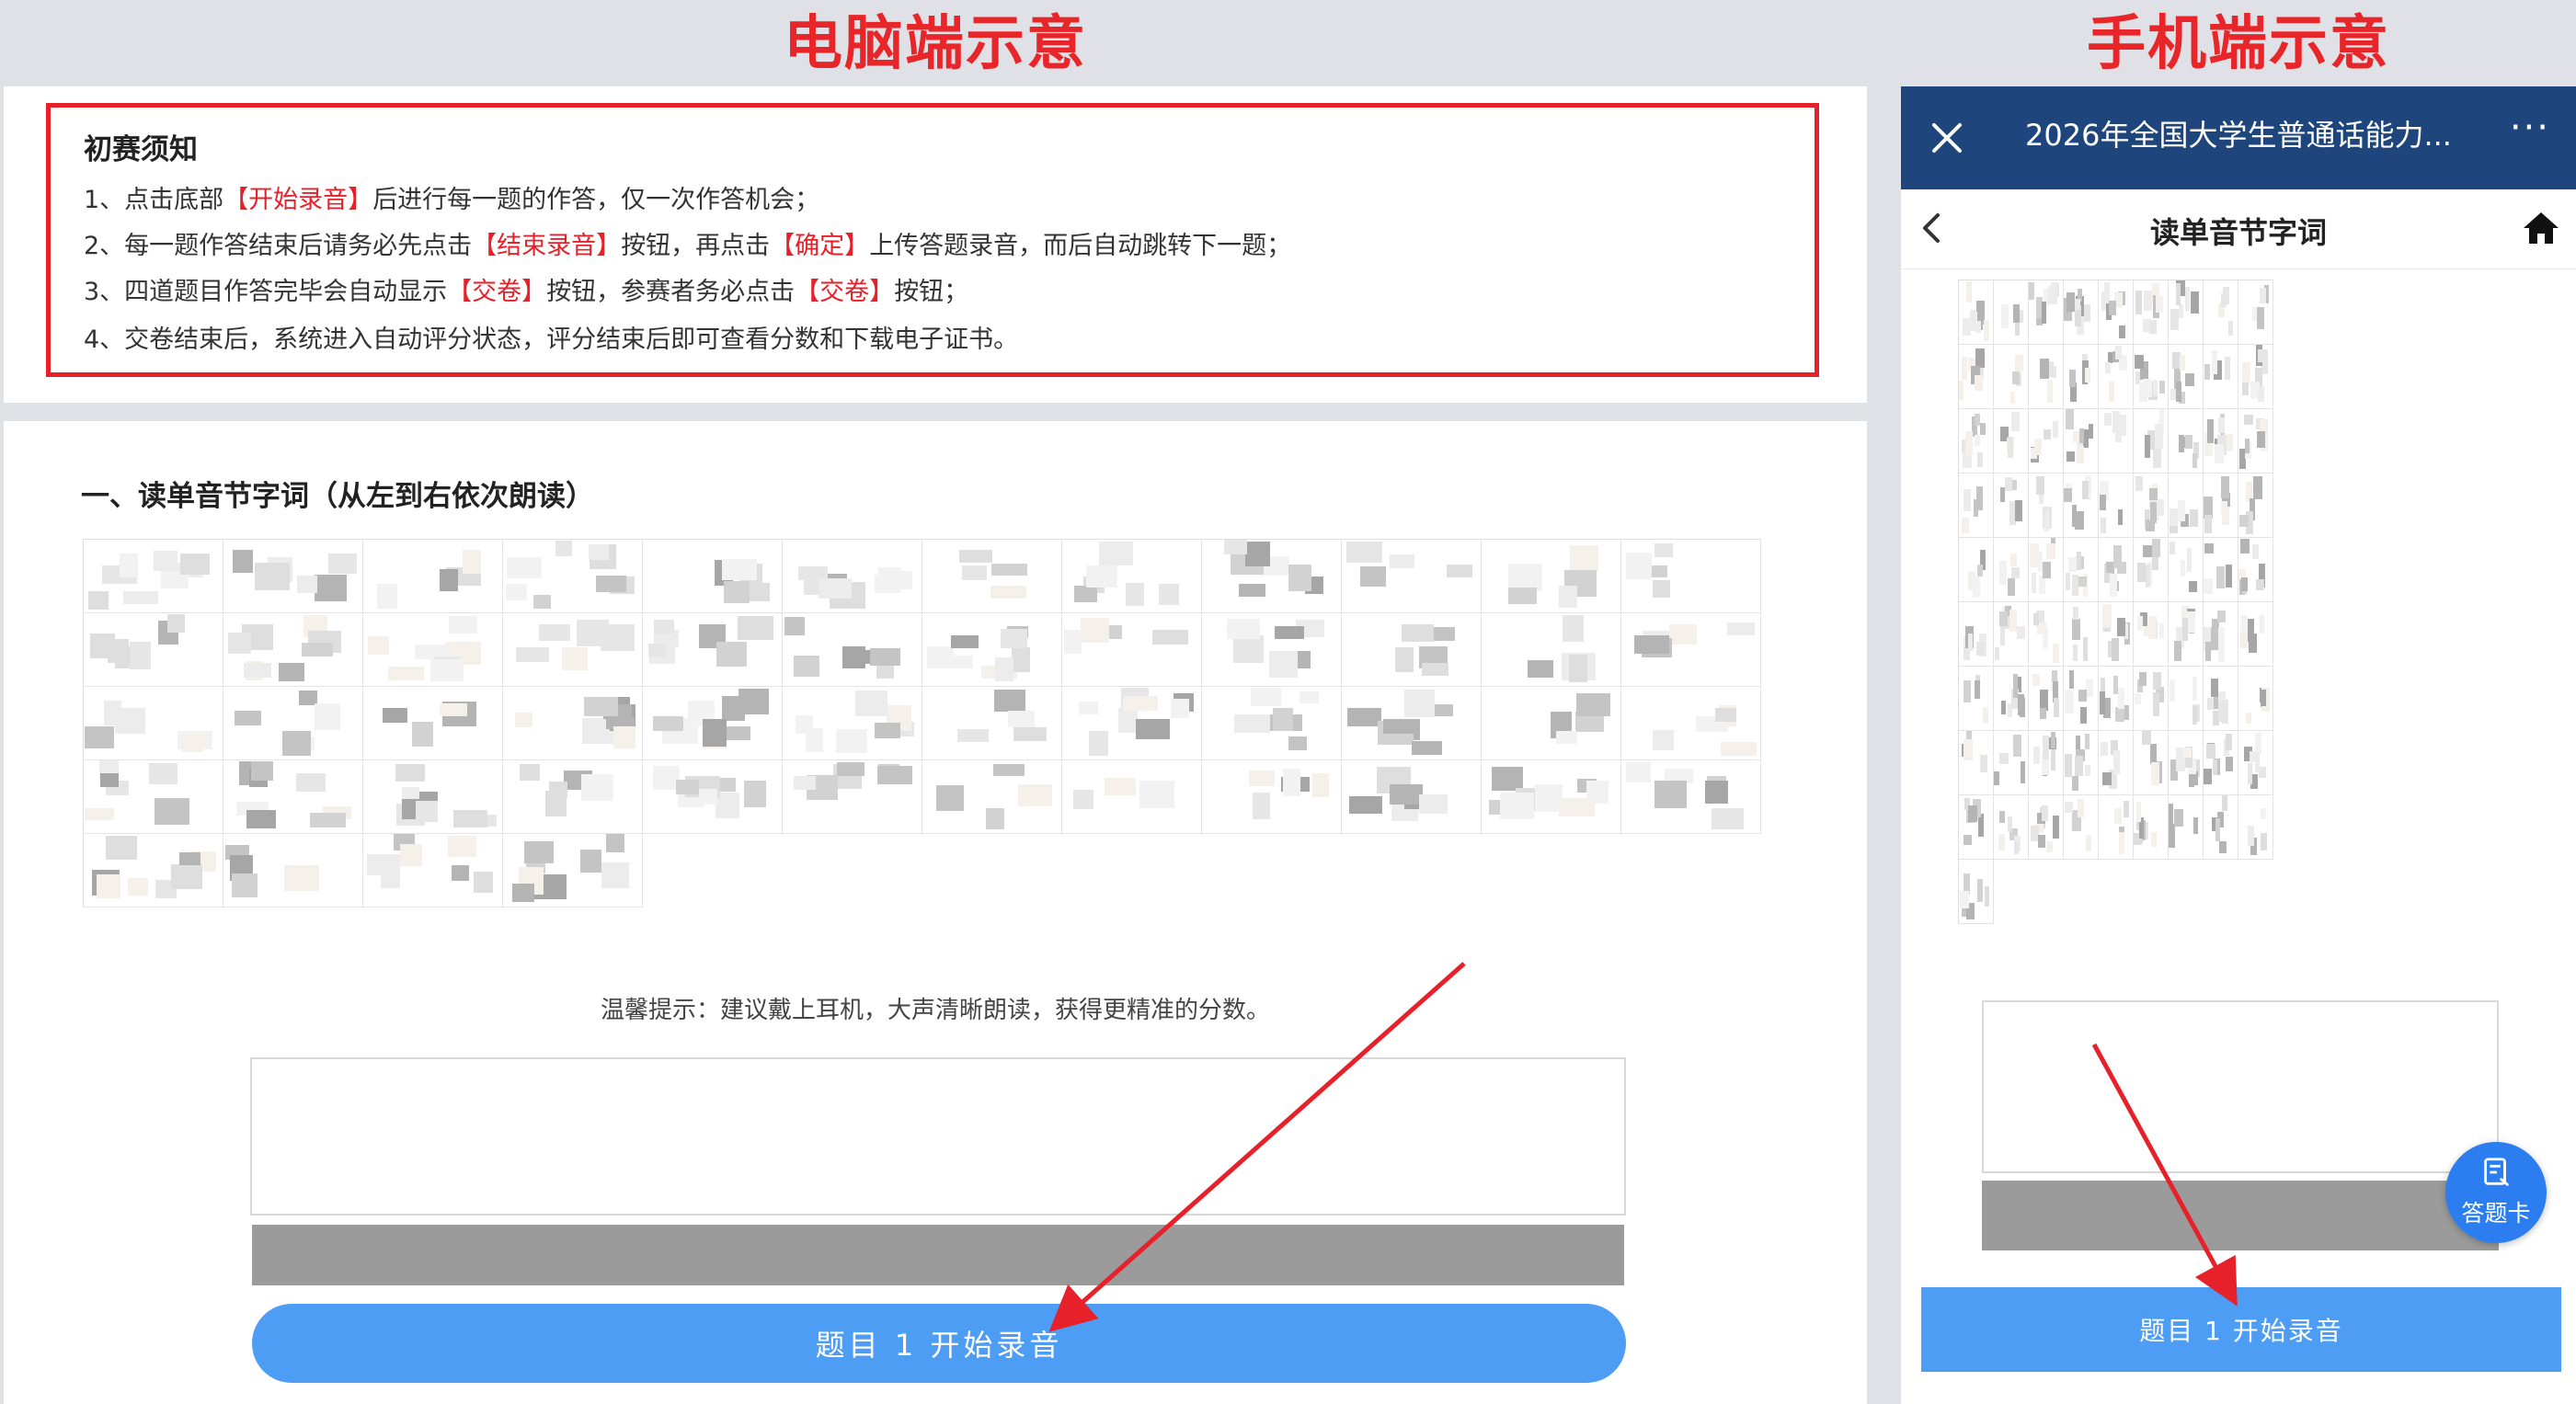 This screenshot has width=2576, height=1404. I want to click on home-icon, so click(2541, 228).